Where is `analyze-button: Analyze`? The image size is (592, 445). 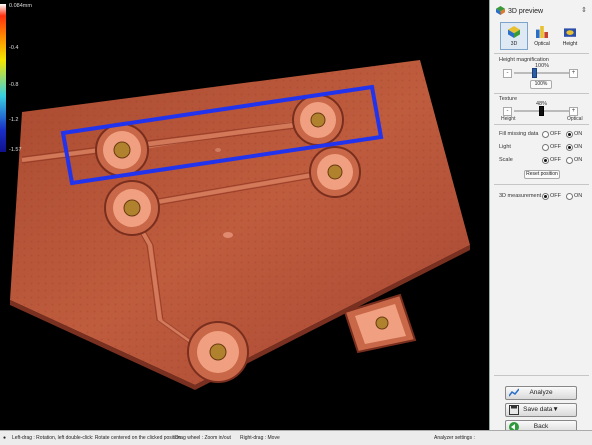 analyze-button: Analyze is located at coordinates (541, 393).